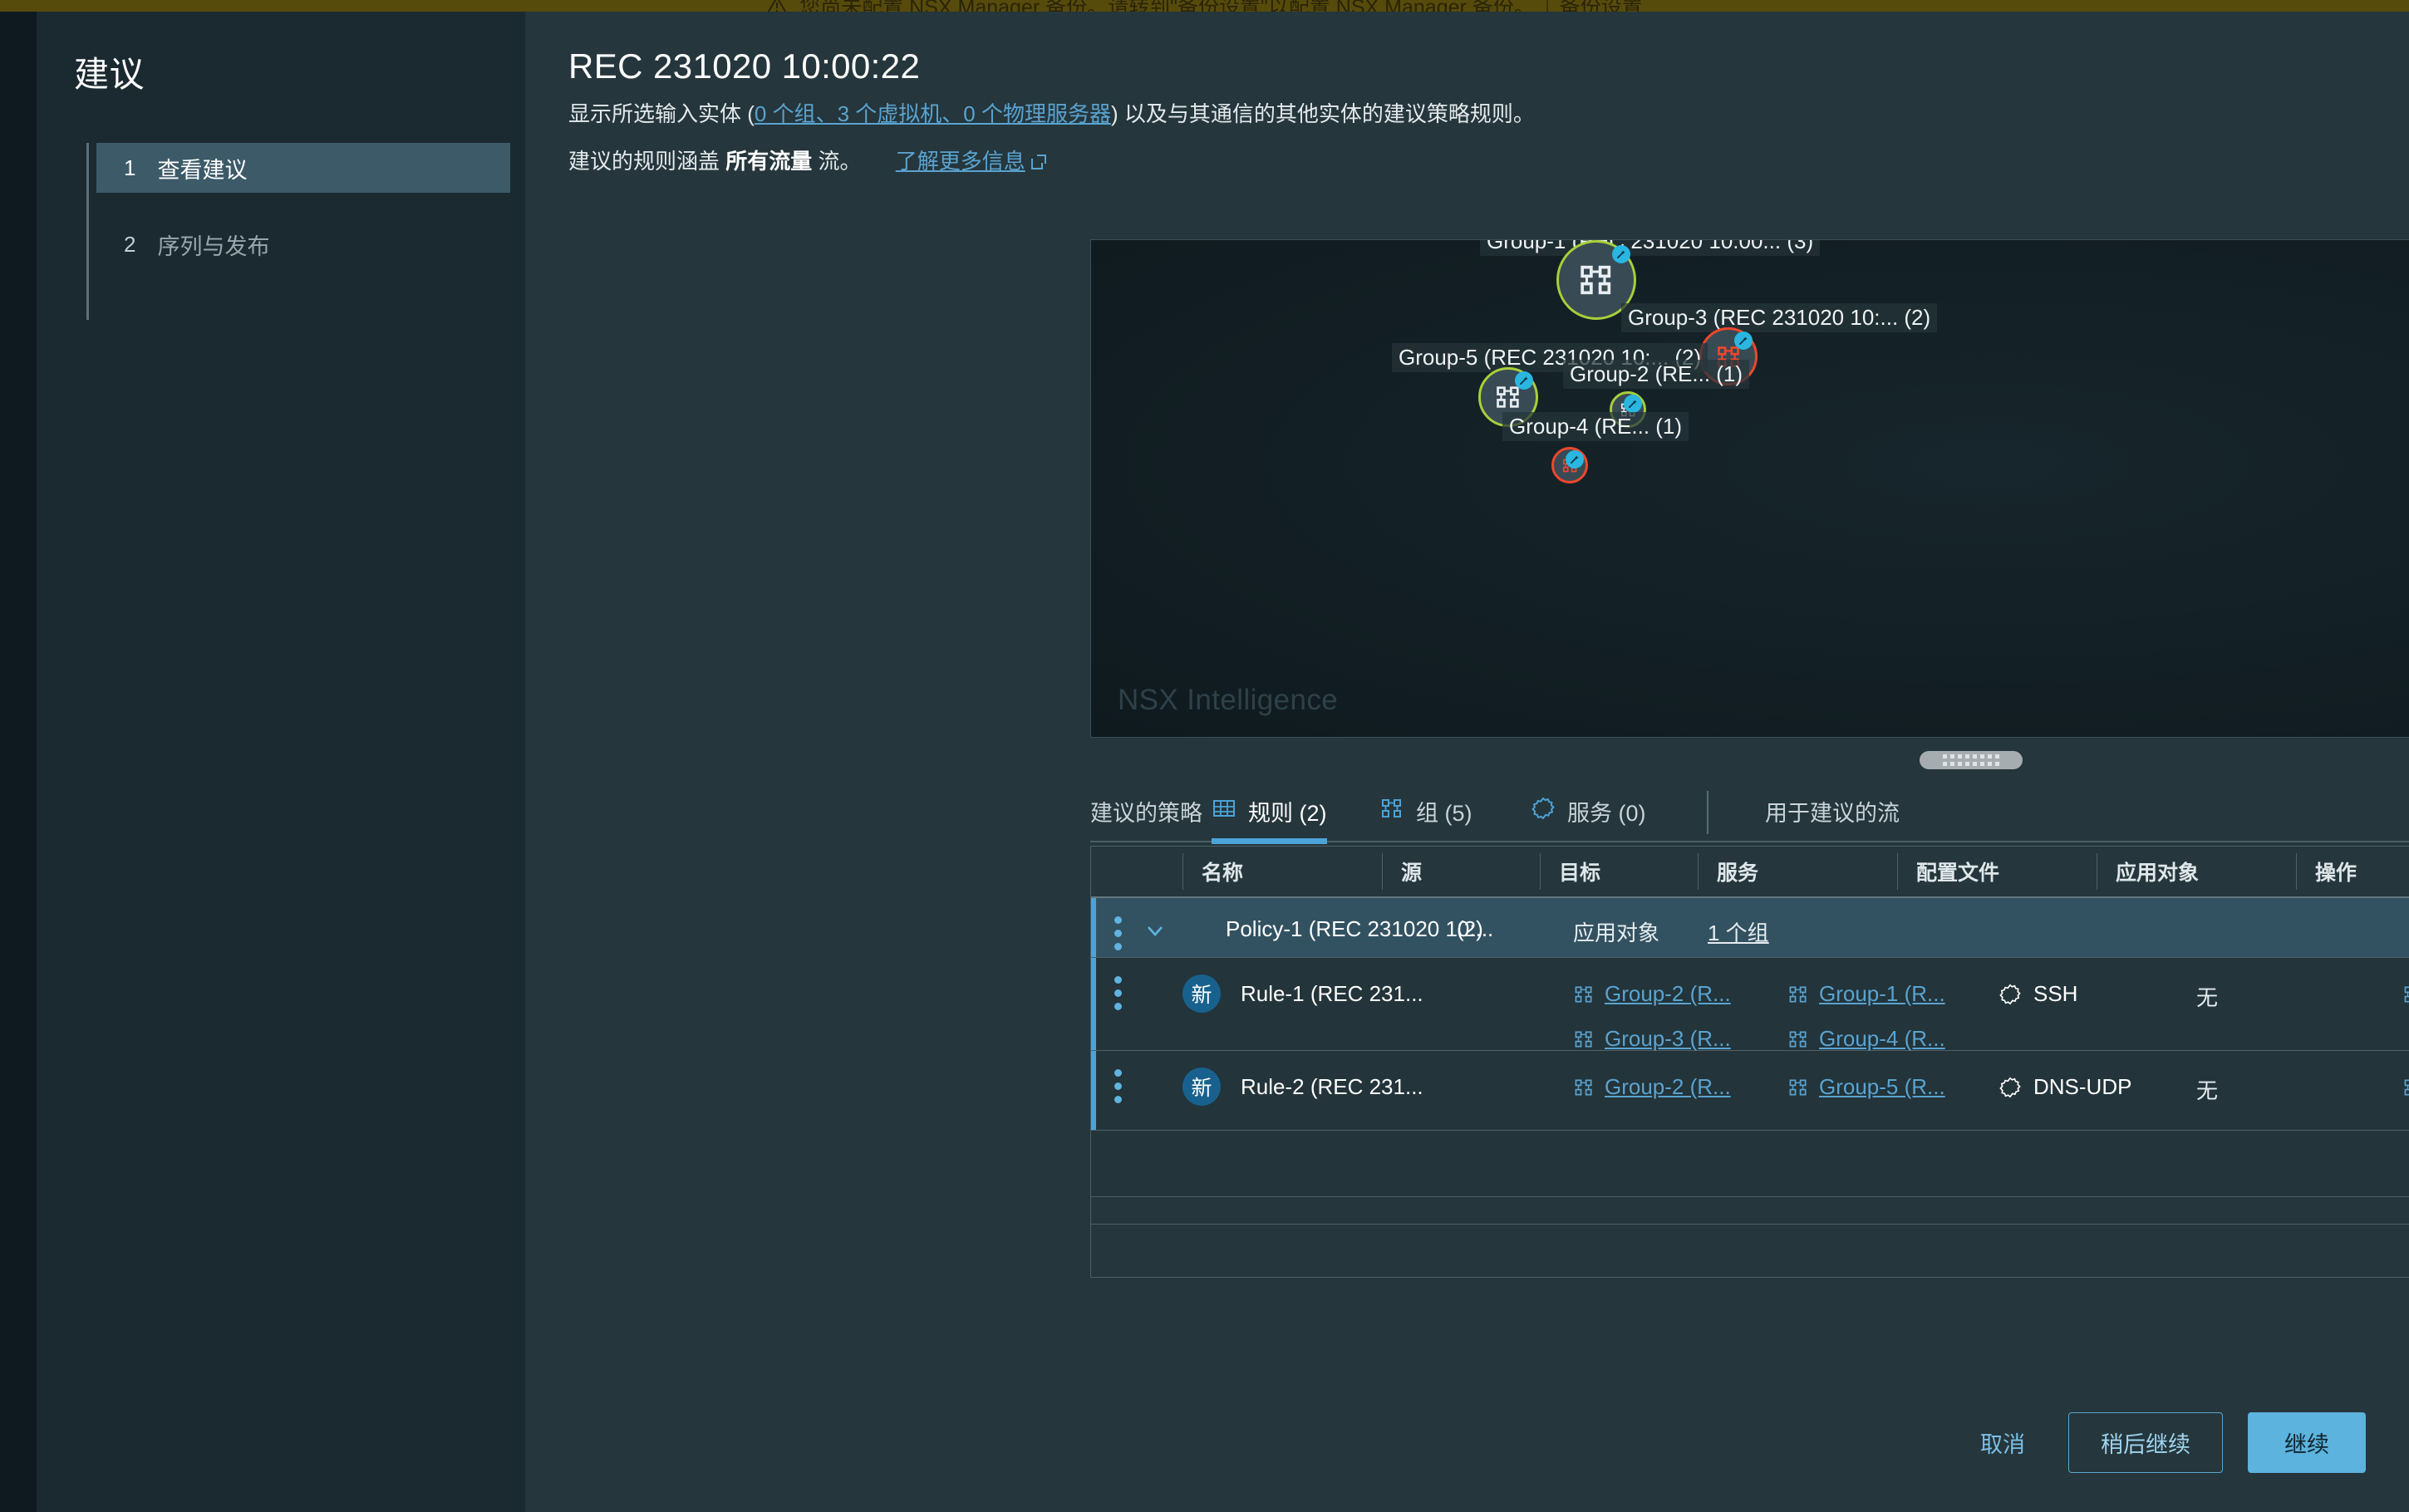 The image size is (2409, 1512). I want to click on panel-splitter-handle, so click(1971, 760).